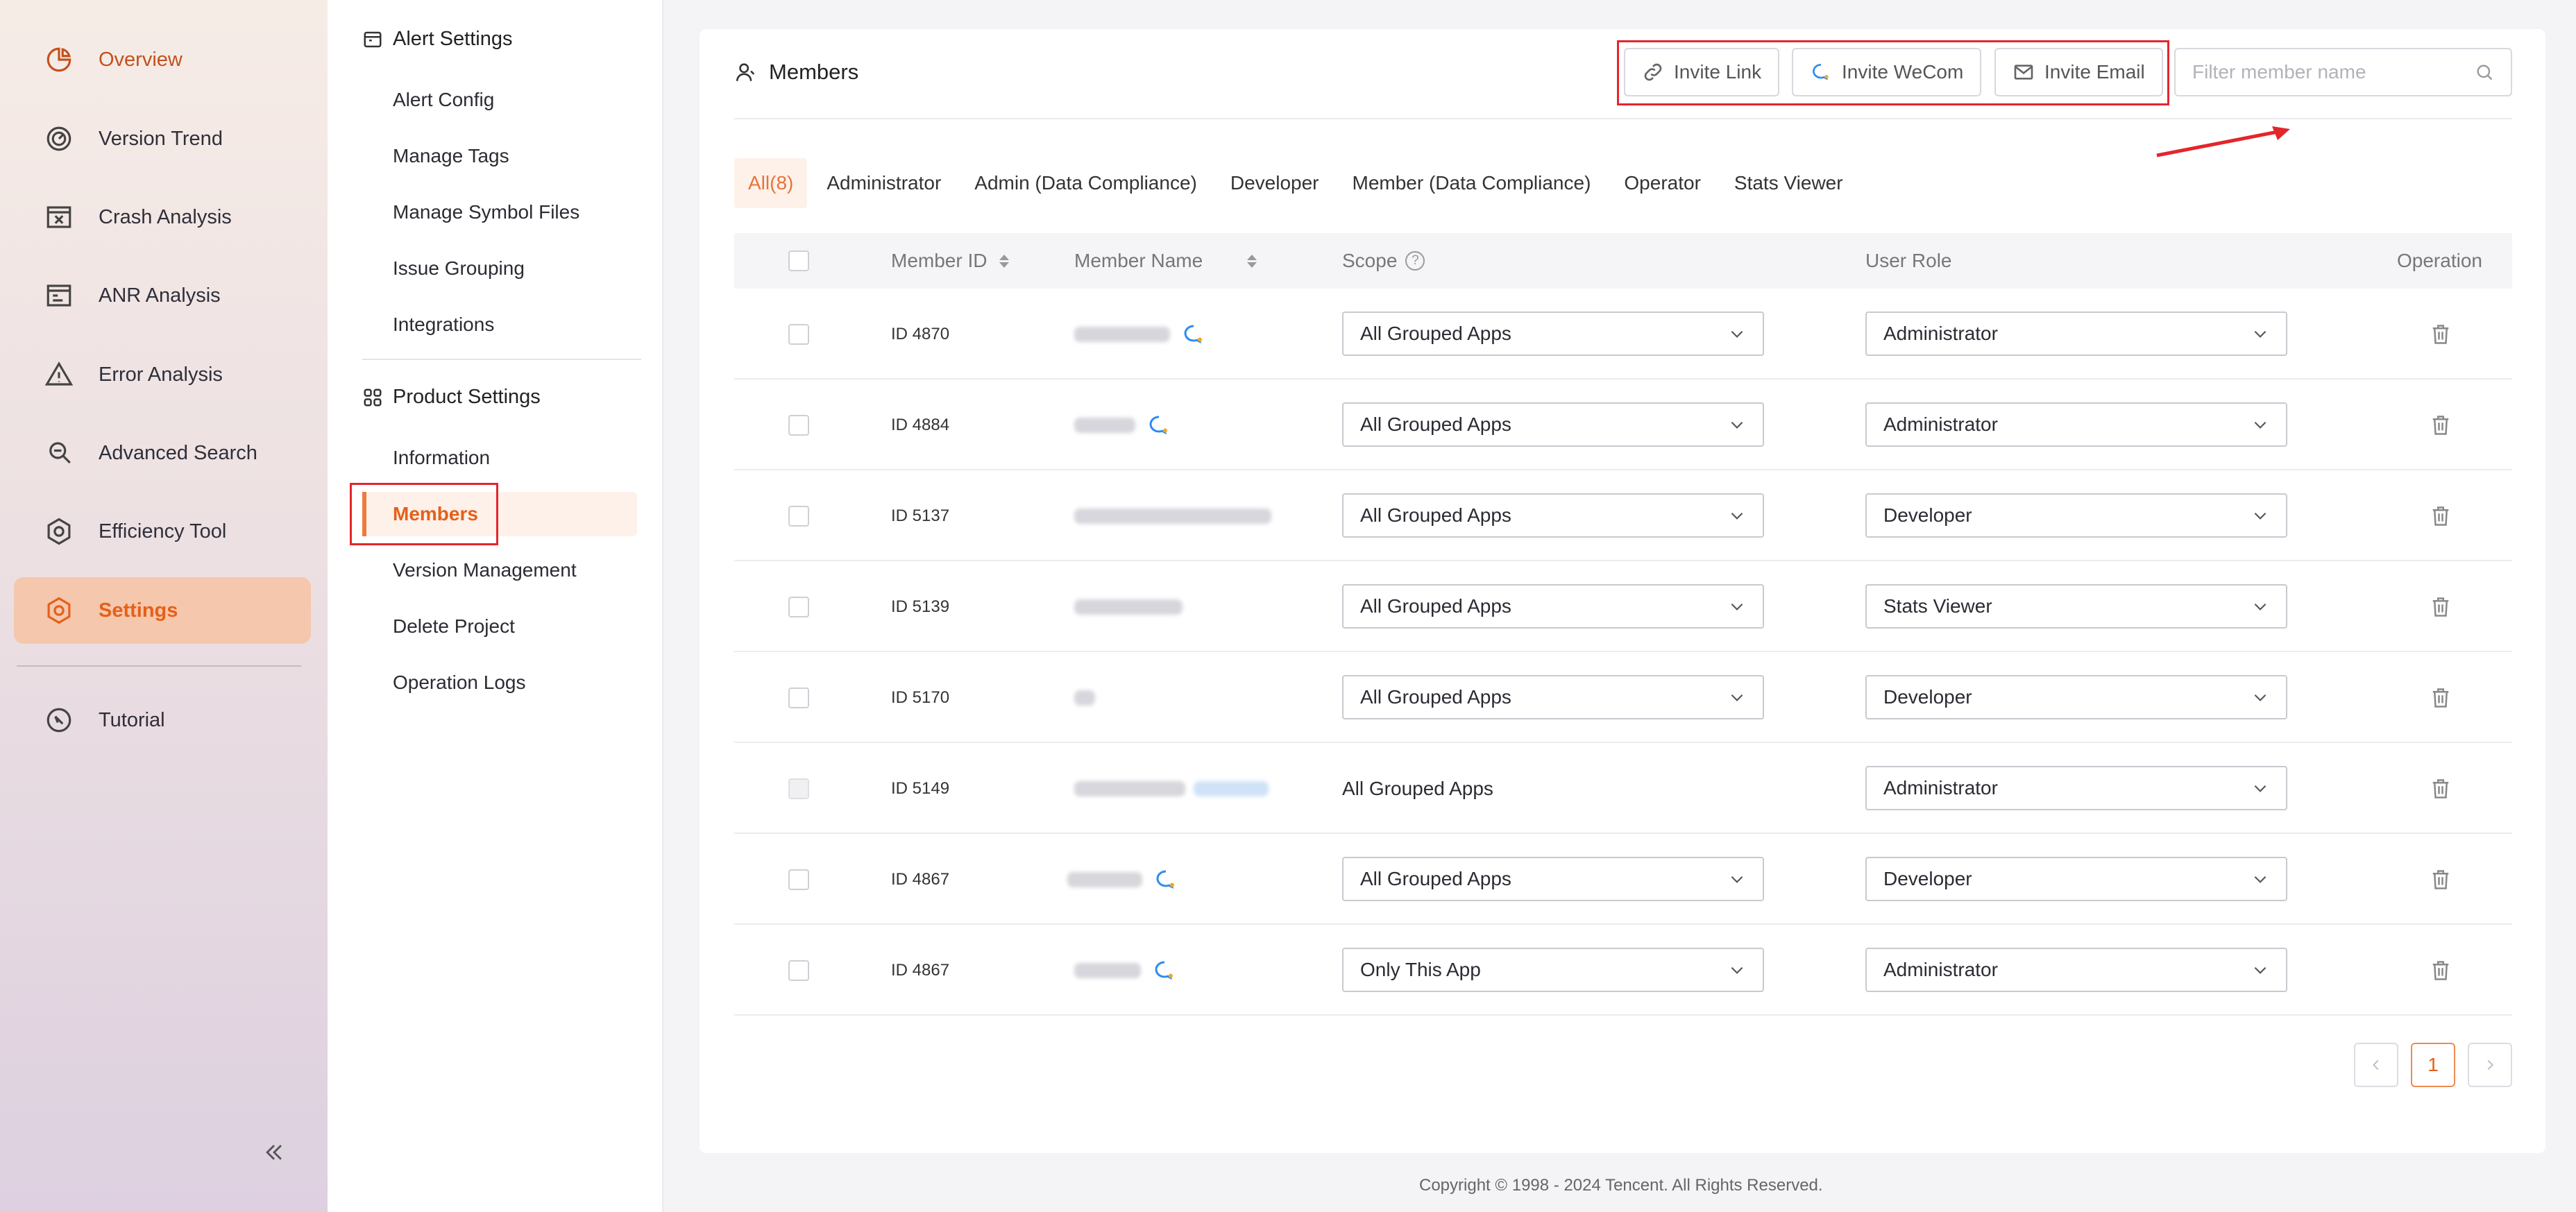  I want to click on nav-item-overview: Overview, so click(163, 59).